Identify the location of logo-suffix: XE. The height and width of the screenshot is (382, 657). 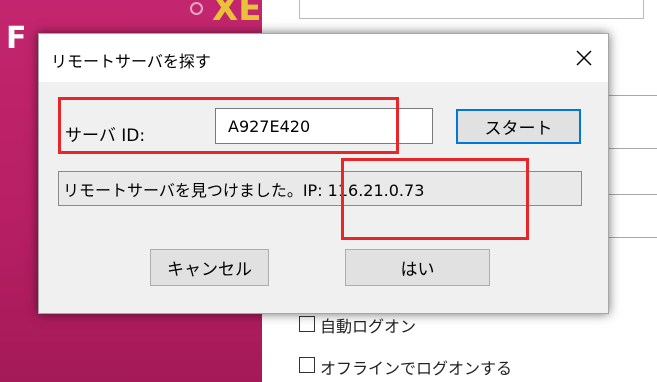
(237, 14).